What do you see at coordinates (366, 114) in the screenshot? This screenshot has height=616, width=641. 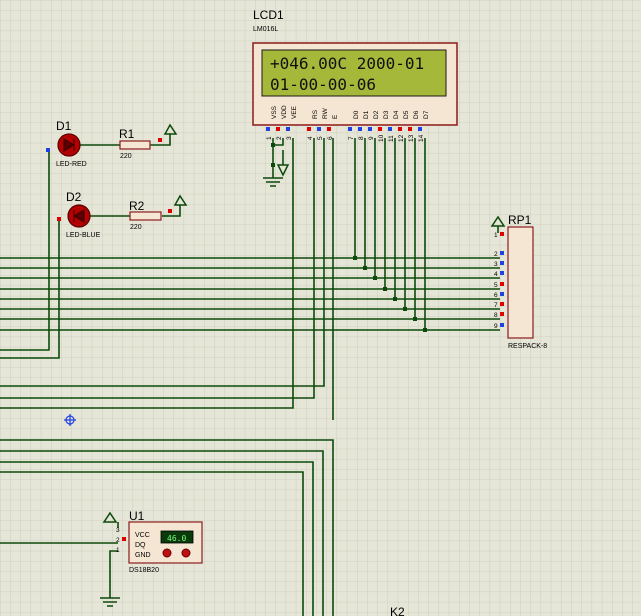 I see `lcd-pin-name: D1` at bounding box center [366, 114].